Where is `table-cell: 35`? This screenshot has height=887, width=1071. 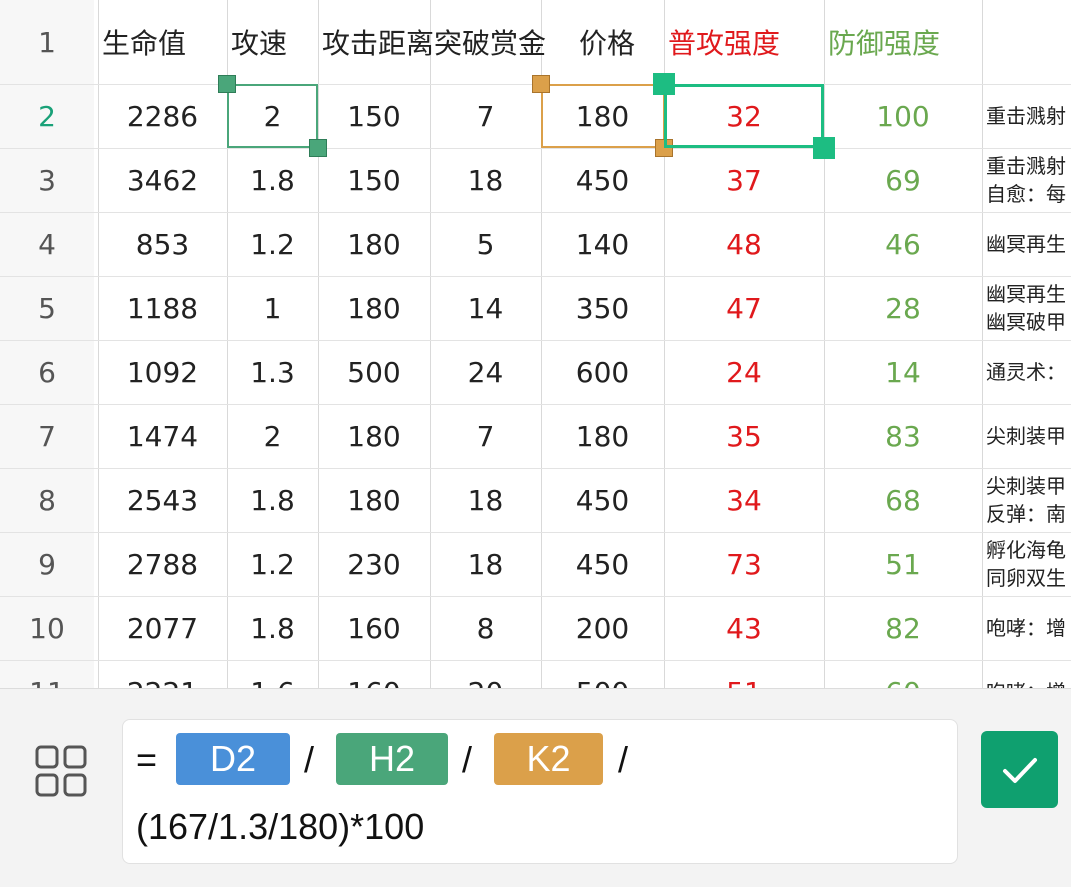
table-cell: 35 is located at coordinates (744, 436).